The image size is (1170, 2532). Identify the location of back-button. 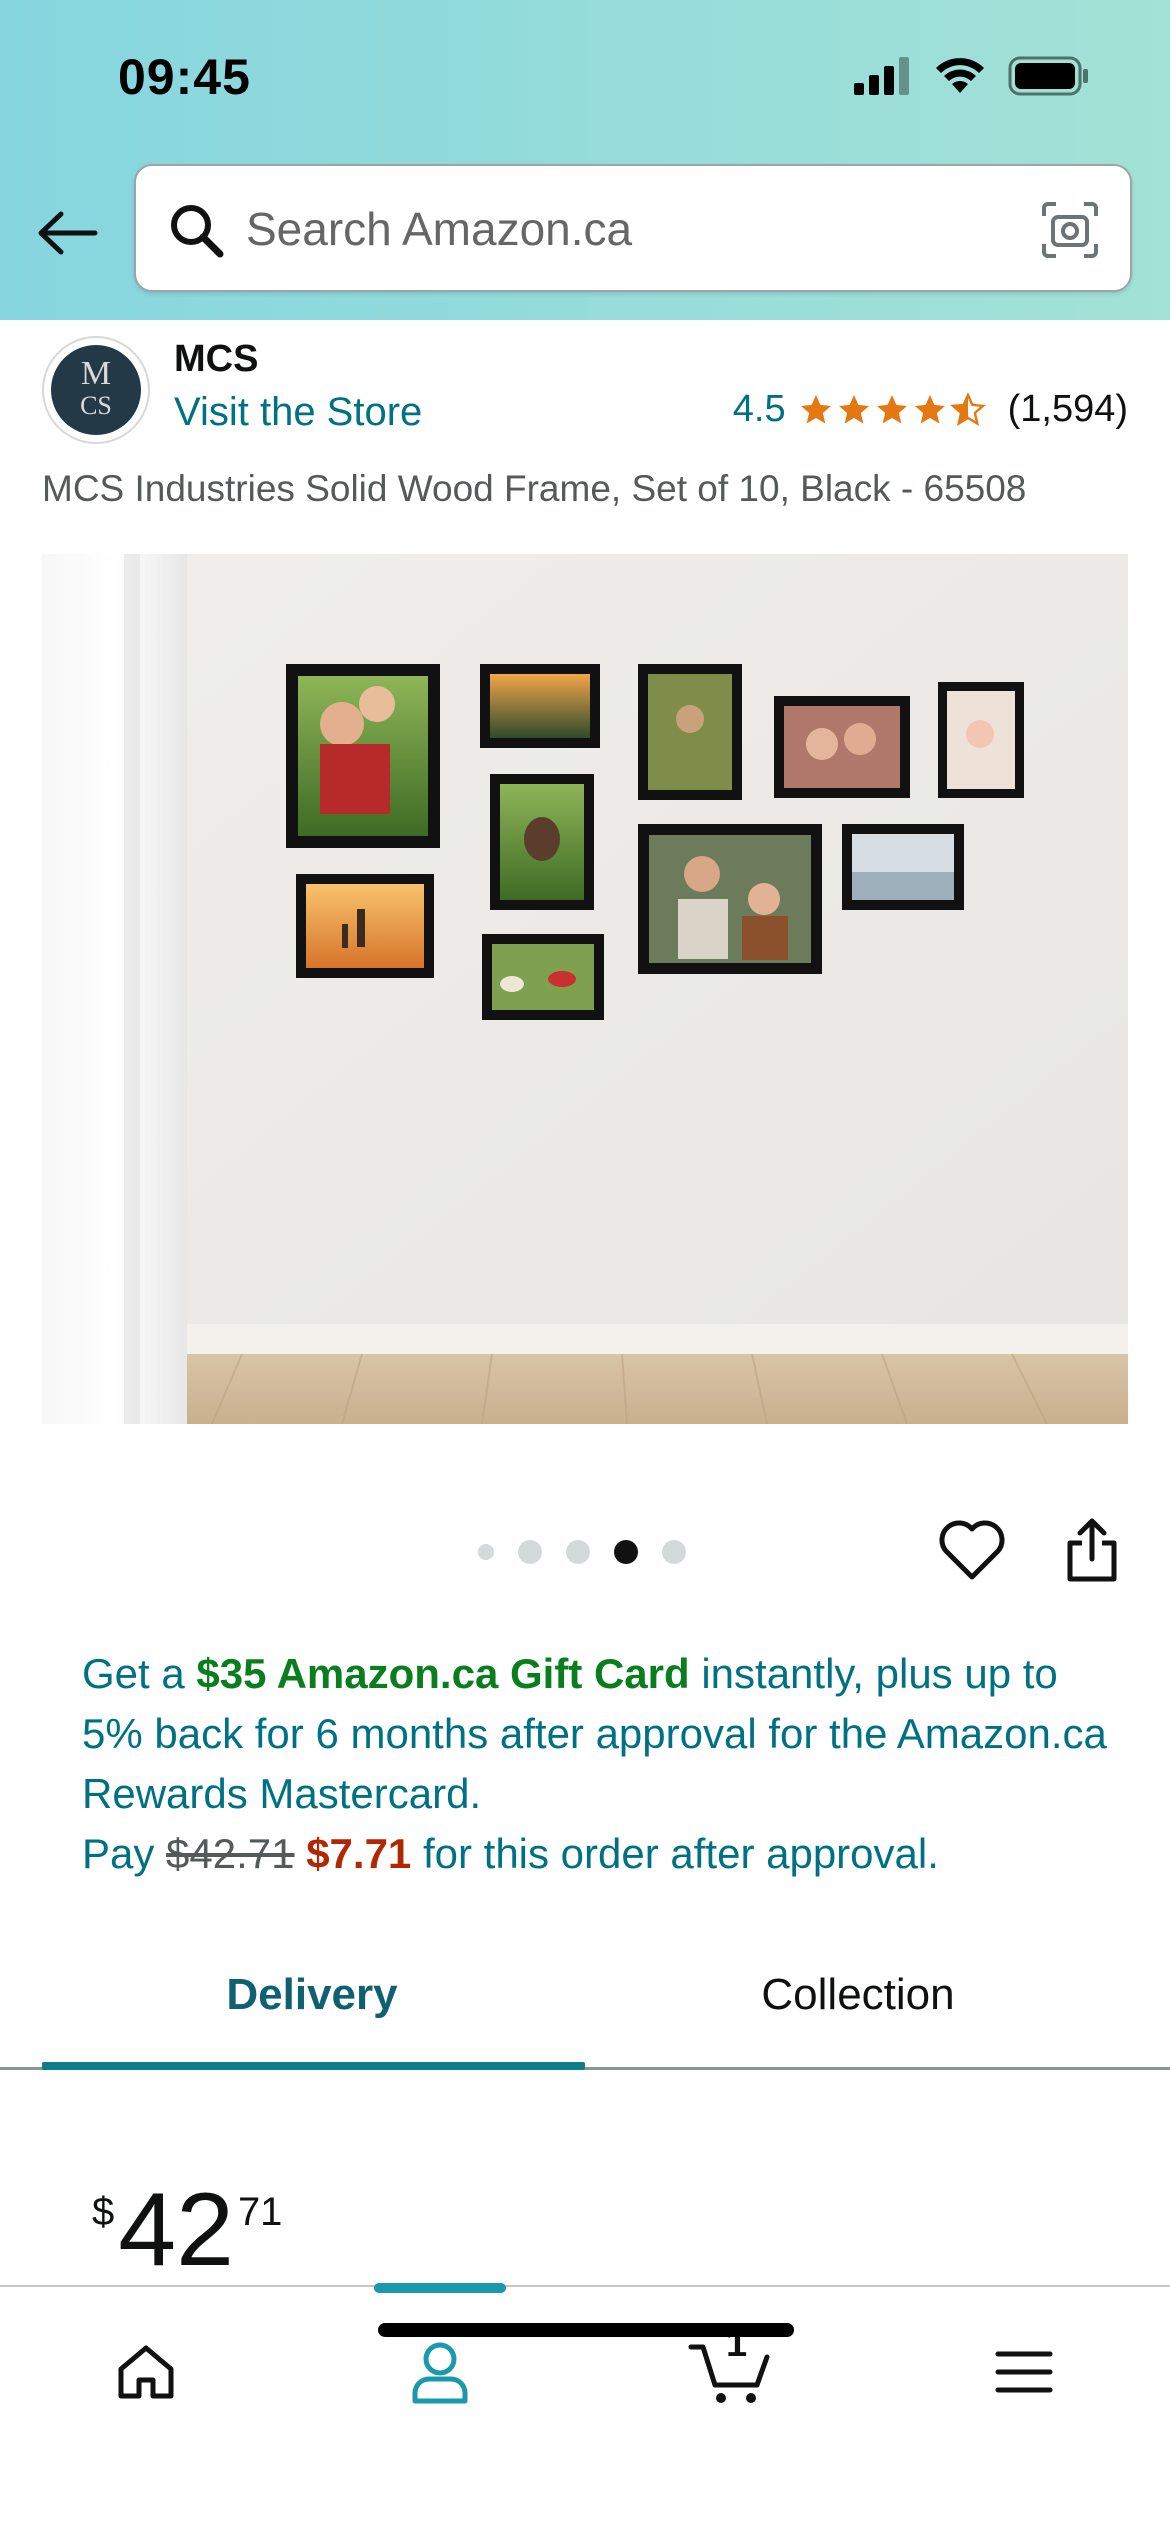
(68, 233).